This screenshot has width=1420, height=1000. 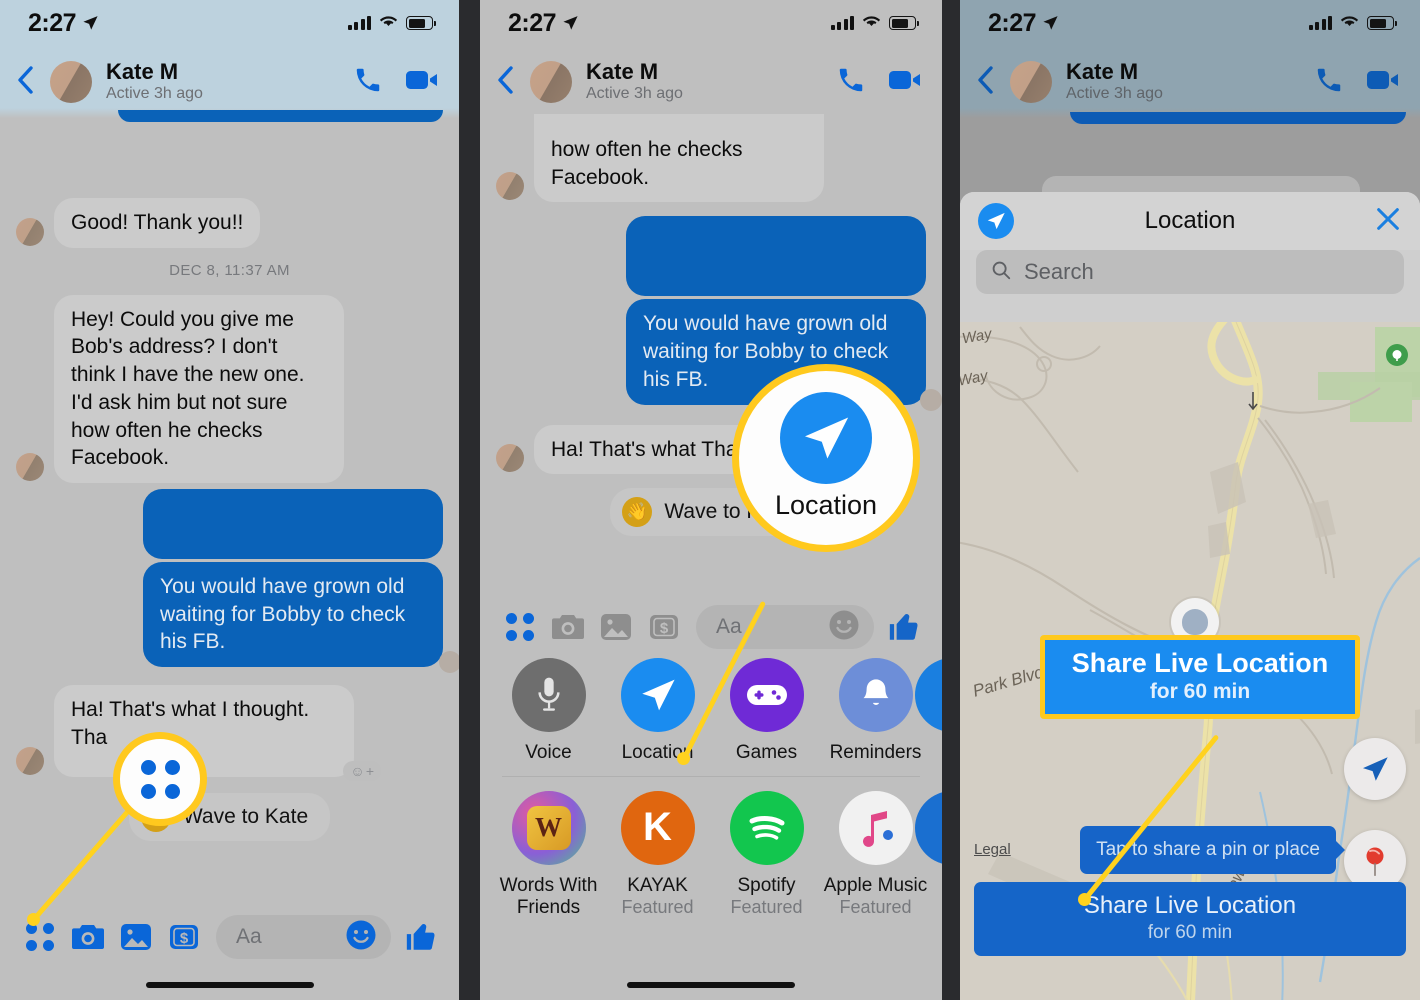 What do you see at coordinates (928, 711) in the screenshot?
I see `app-item-partial` at bounding box center [928, 711].